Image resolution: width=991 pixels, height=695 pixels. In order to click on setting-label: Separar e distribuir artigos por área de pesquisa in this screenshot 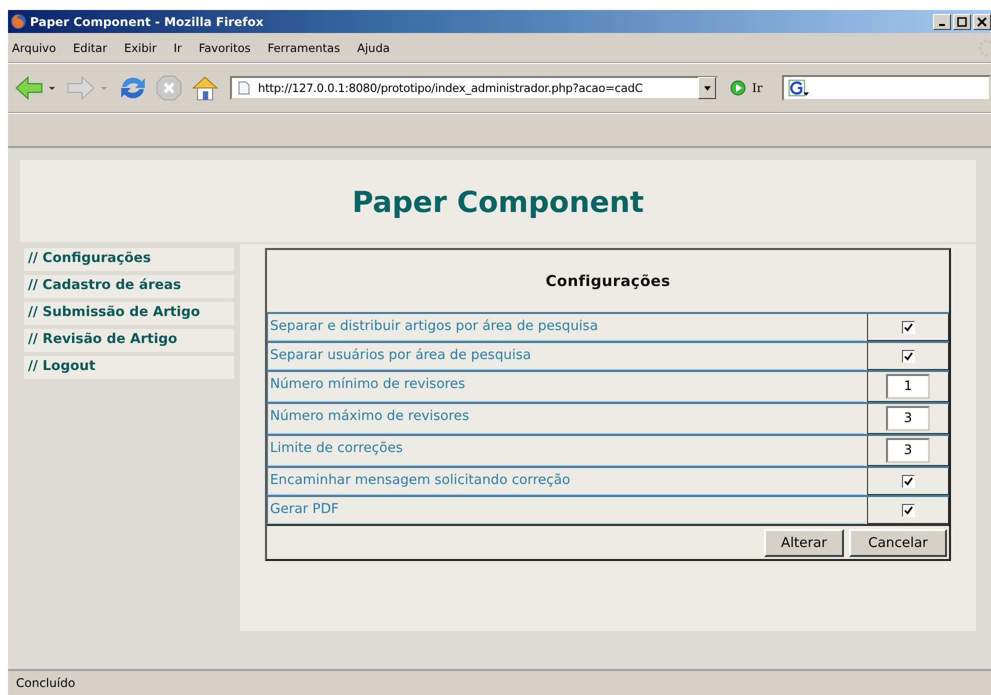, I will do `click(566, 327)`.